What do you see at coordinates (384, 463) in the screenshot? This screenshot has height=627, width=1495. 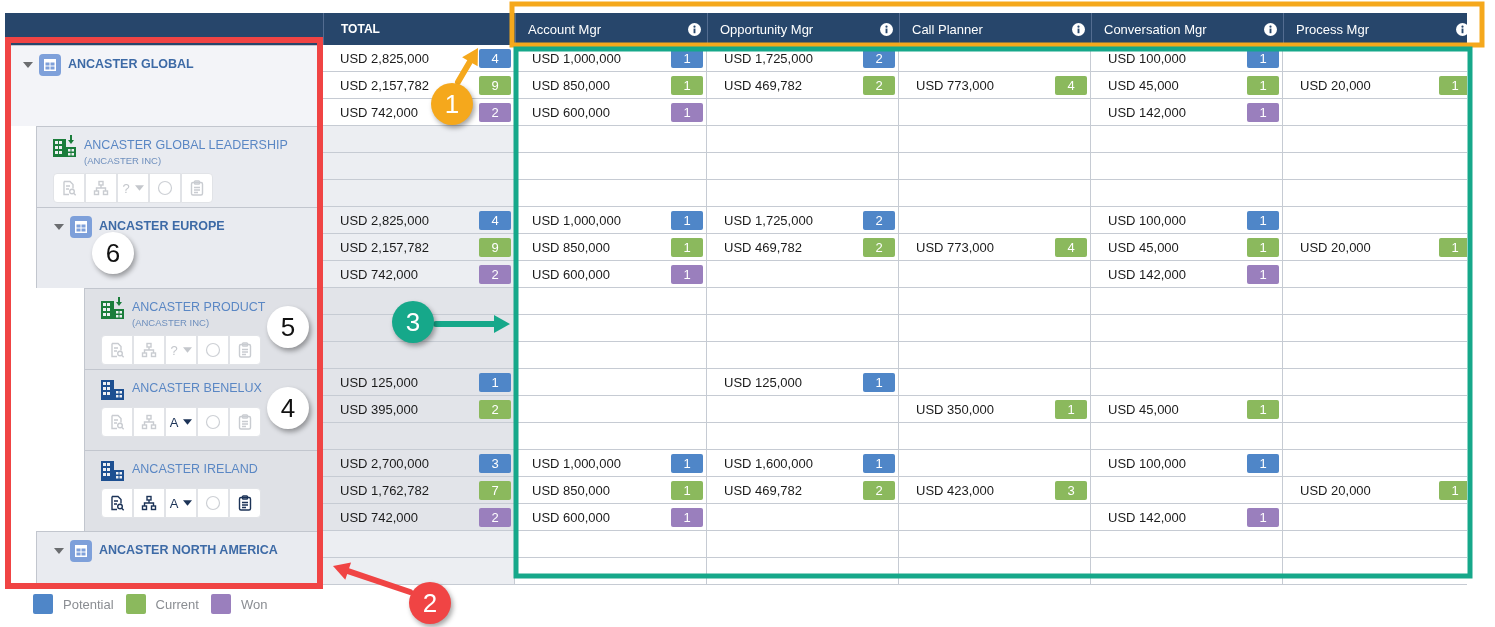 I see `amount-text: USD 2,700,000` at bounding box center [384, 463].